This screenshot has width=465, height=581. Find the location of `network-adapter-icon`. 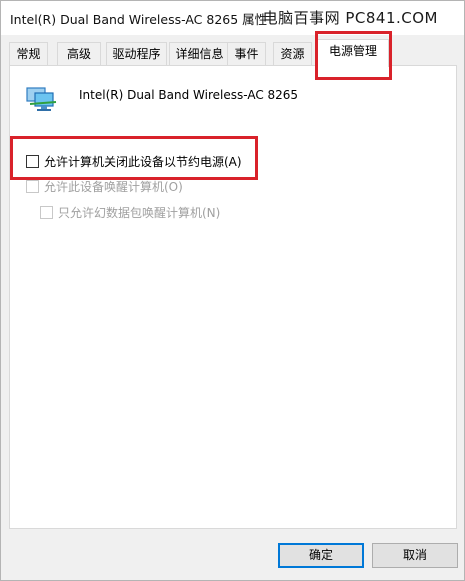

network-adapter-icon is located at coordinates (41, 99).